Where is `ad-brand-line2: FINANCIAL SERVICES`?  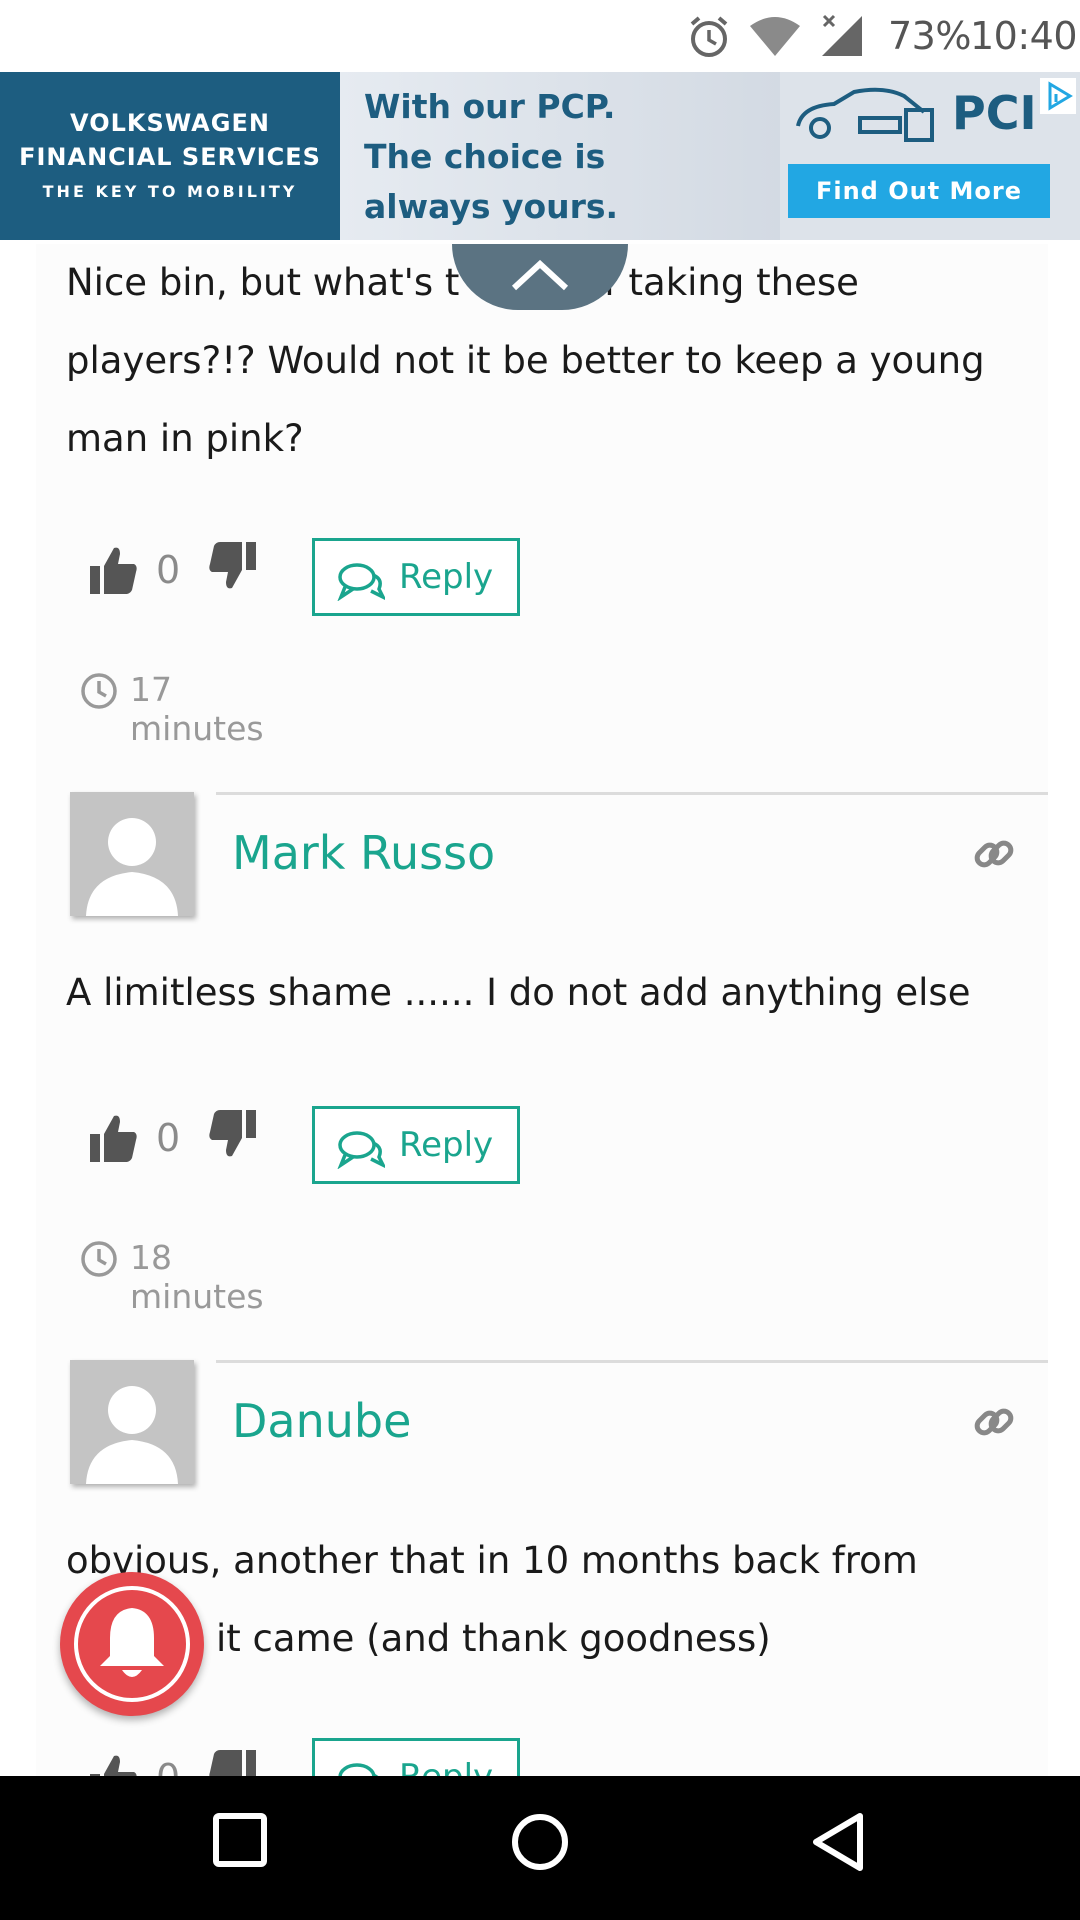 ad-brand-line2: FINANCIAL SERVICES is located at coordinates (170, 157).